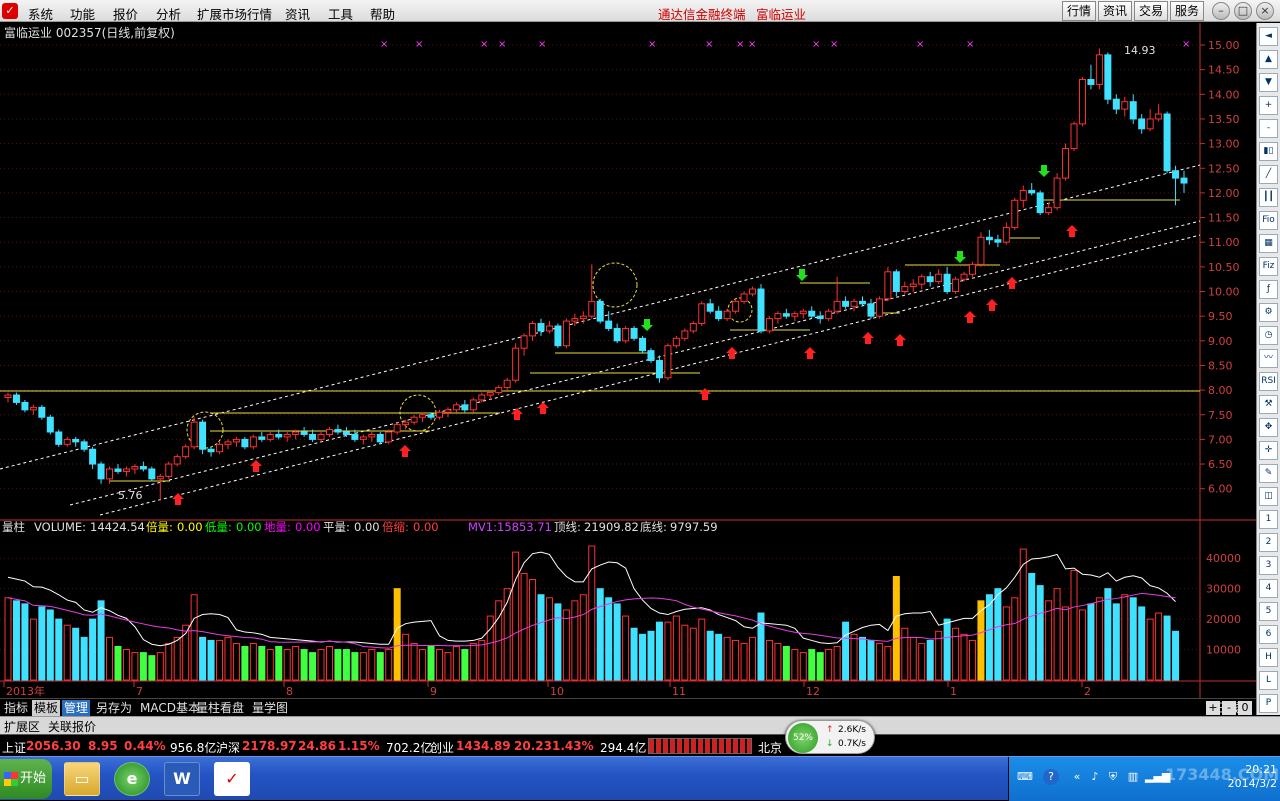  I want to click on keyboard-icon: ⌨, so click(1025, 777).